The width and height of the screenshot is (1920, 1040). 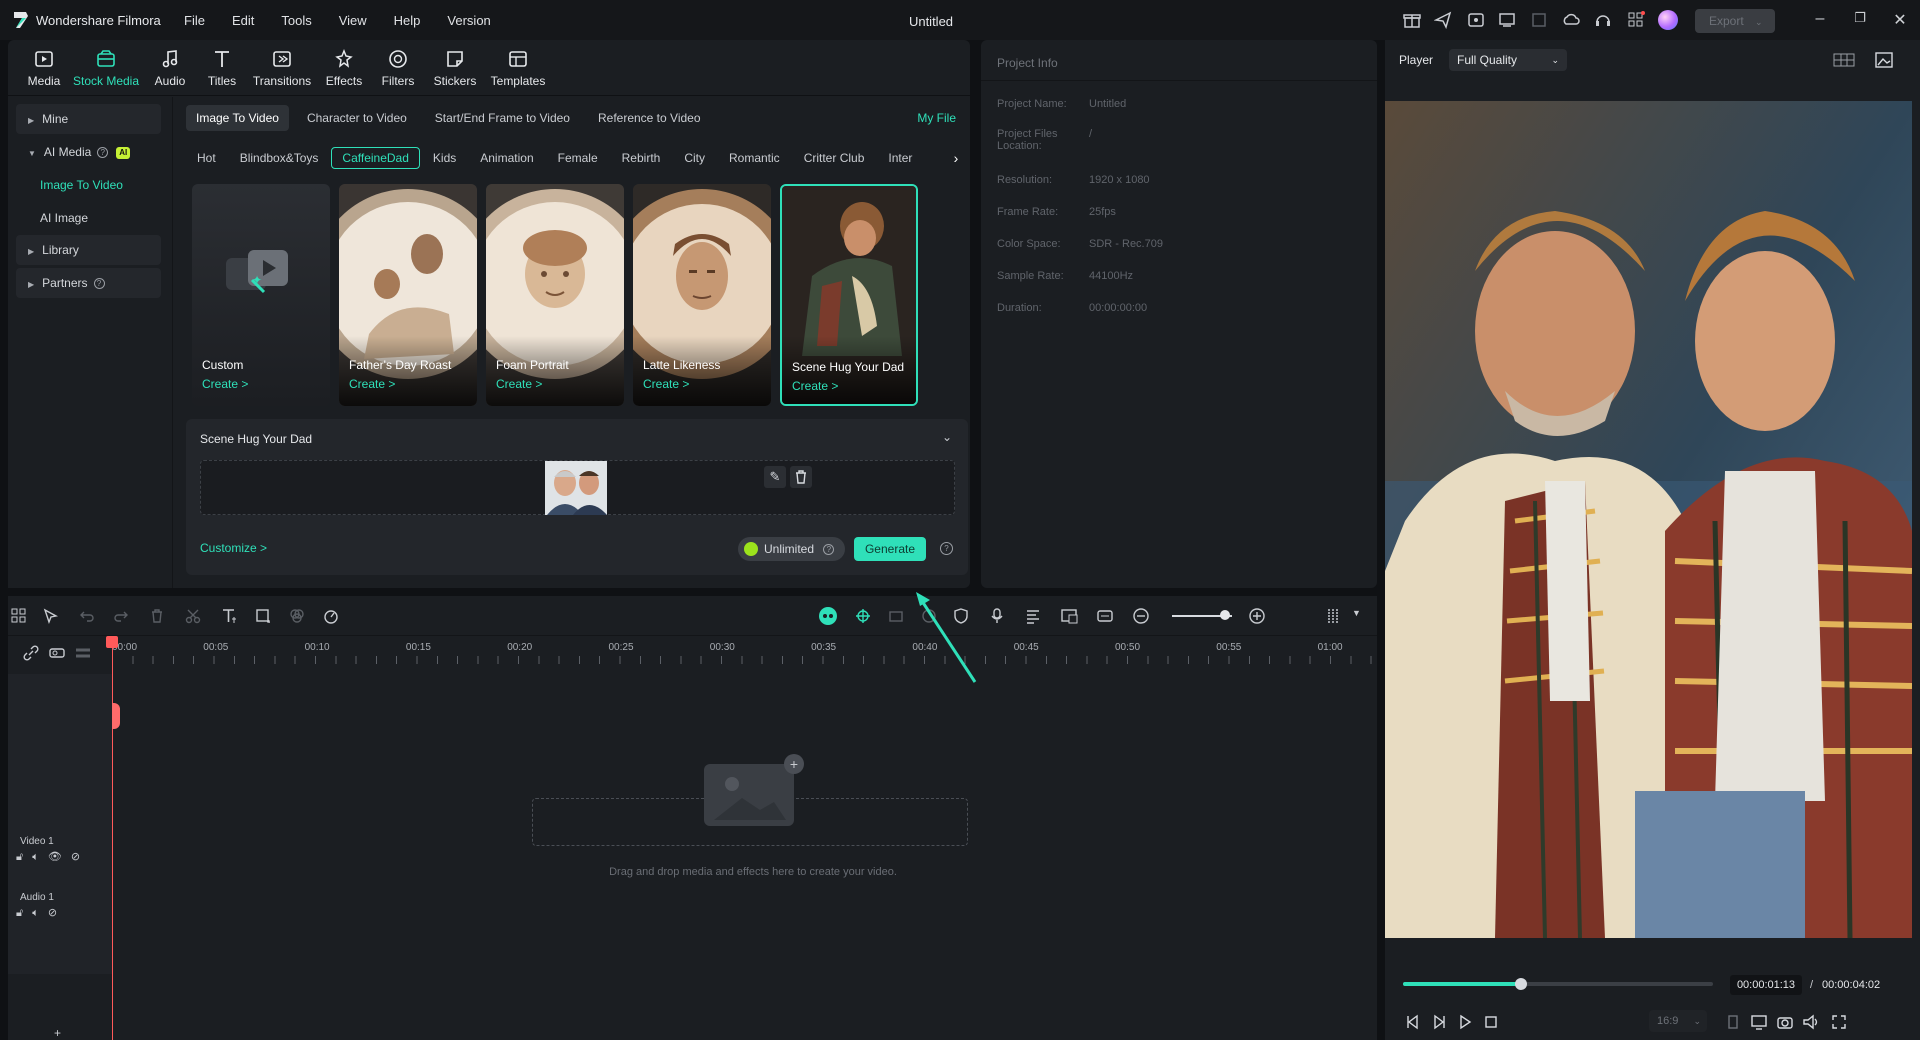 What do you see at coordinates (754, 158) in the screenshot?
I see `category-romantic: Romantic` at bounding box center [754, 158].